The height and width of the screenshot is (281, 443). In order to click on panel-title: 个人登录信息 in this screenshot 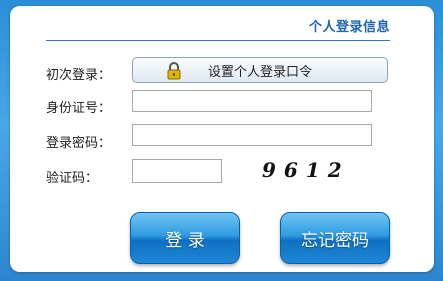, I will do `click(349, 27)`.